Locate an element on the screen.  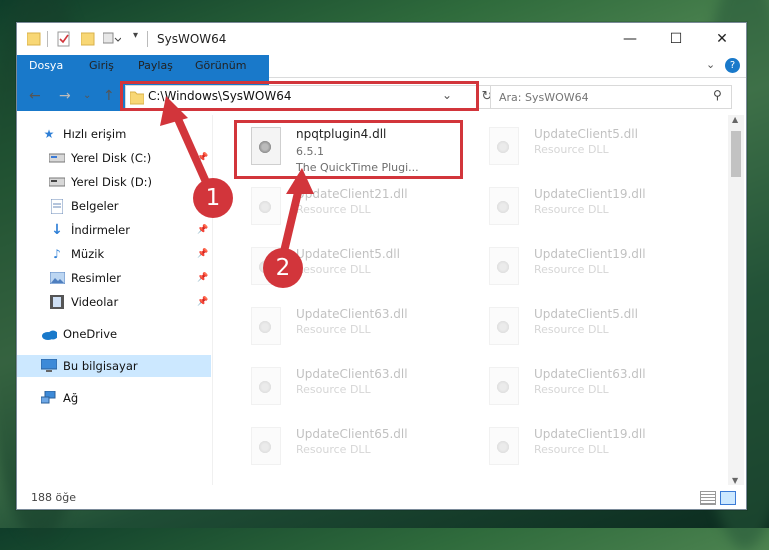
new-folder-icon is located at coordinates (88, 39).